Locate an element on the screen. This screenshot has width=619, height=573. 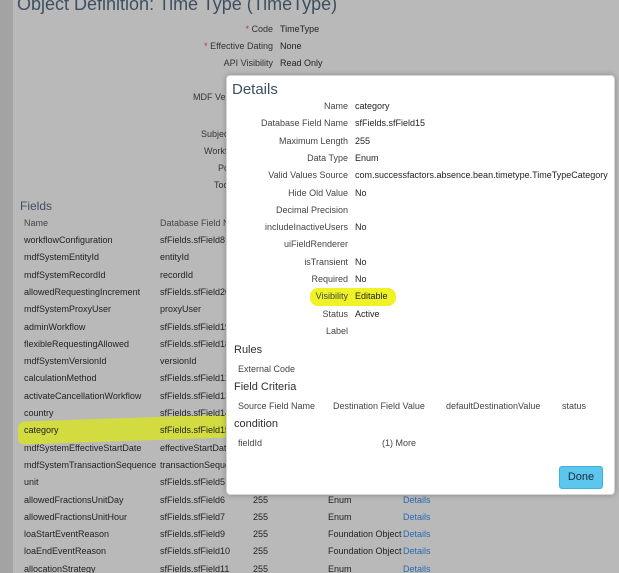
db-field-cell: sfFields.sfField12 is located at coordinates (195, 378).